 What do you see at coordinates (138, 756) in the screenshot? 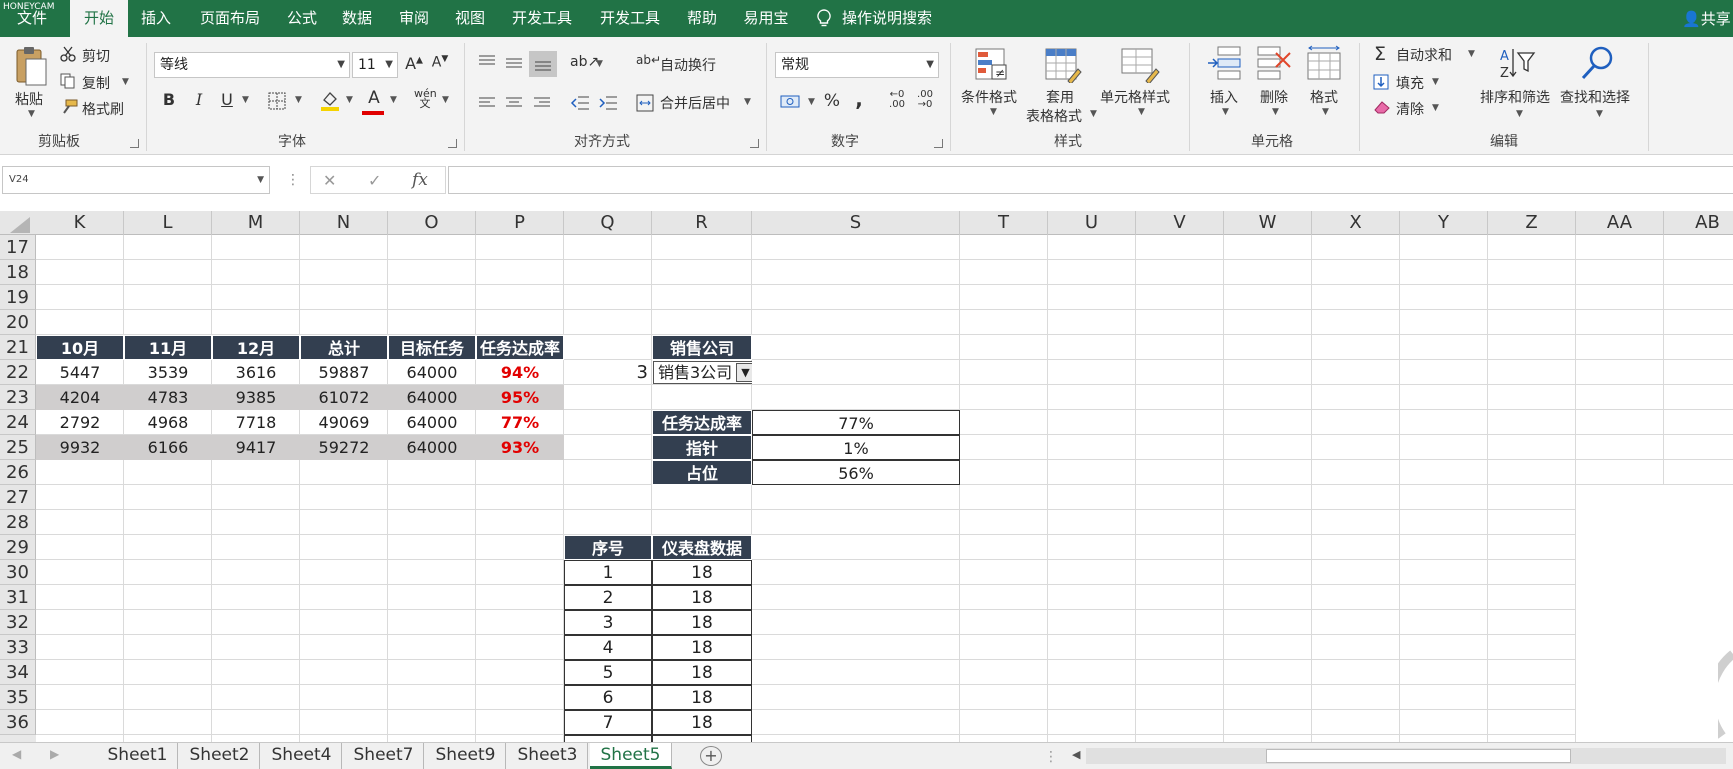
I see `sheet-tab: Sheet1` at bounding box center [138, 756].